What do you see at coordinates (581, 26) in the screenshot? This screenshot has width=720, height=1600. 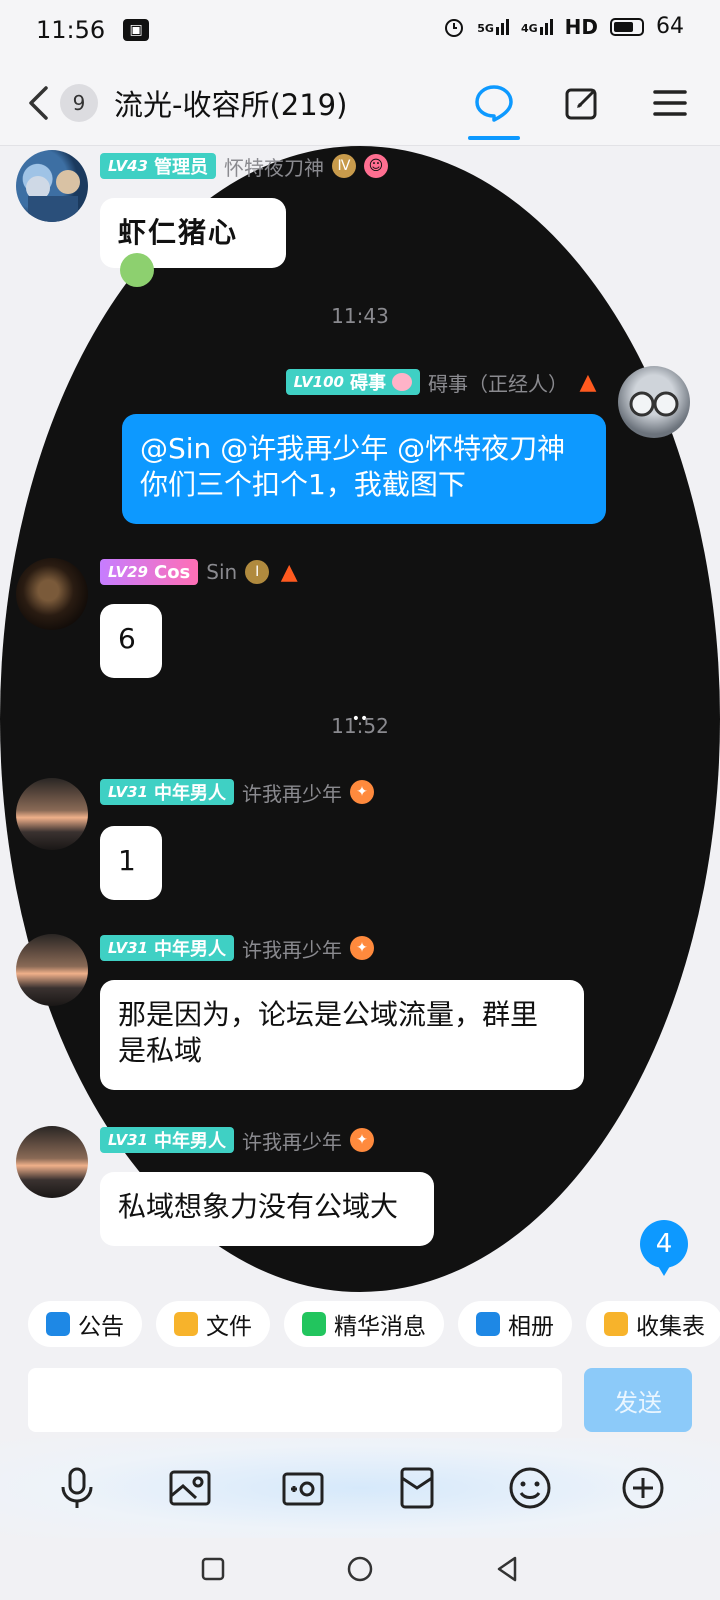 I see `hd-indicator: HD` at bounding box center [581, 26].